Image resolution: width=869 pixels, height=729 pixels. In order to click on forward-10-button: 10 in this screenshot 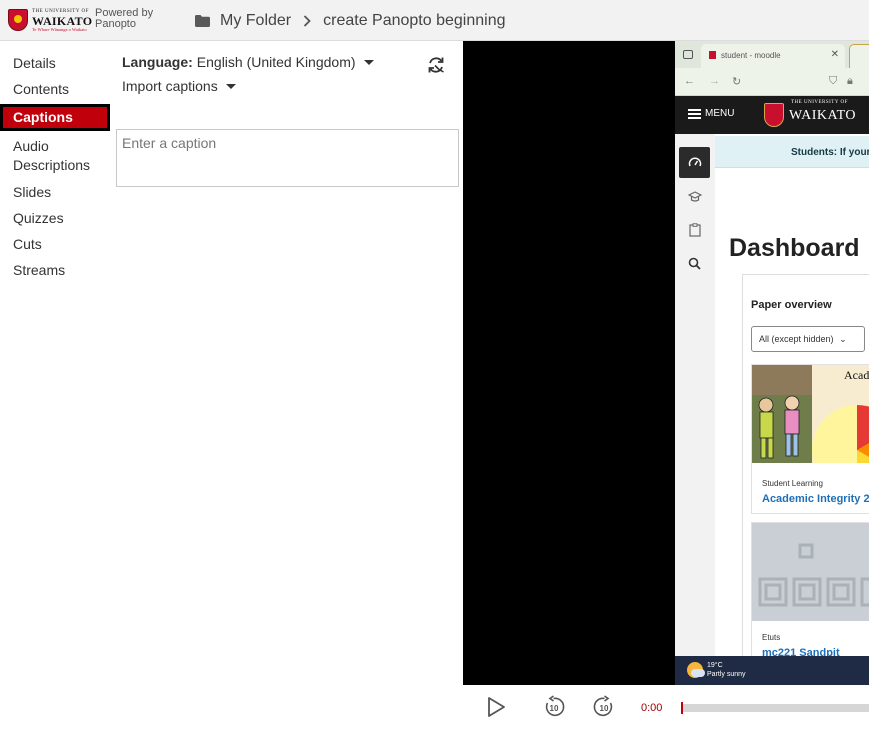, I will do `click(604, 707)`.